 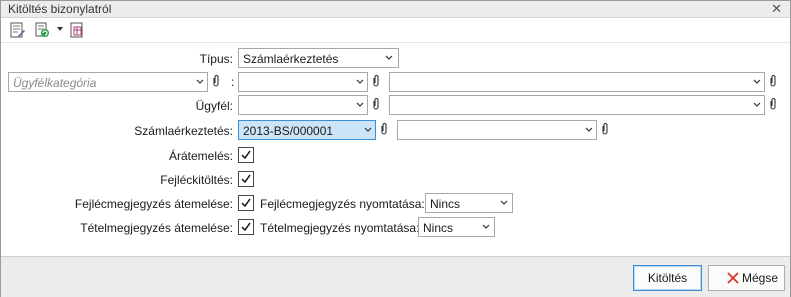 I want to click on toolbar, so click(x=395, y=30).